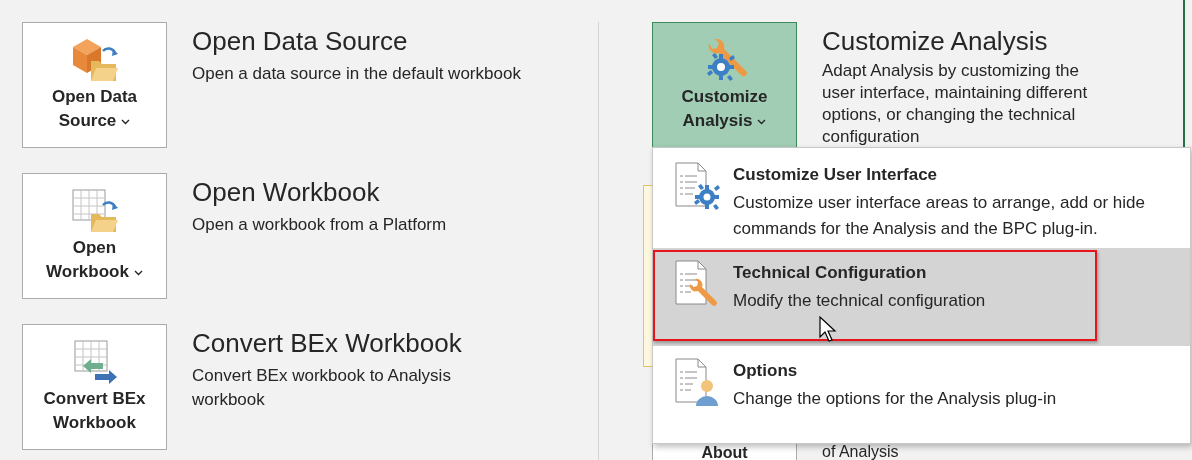  Describe the element at coordinates (766, 371) in the screenshot. I see `item-title: Options` at that location.